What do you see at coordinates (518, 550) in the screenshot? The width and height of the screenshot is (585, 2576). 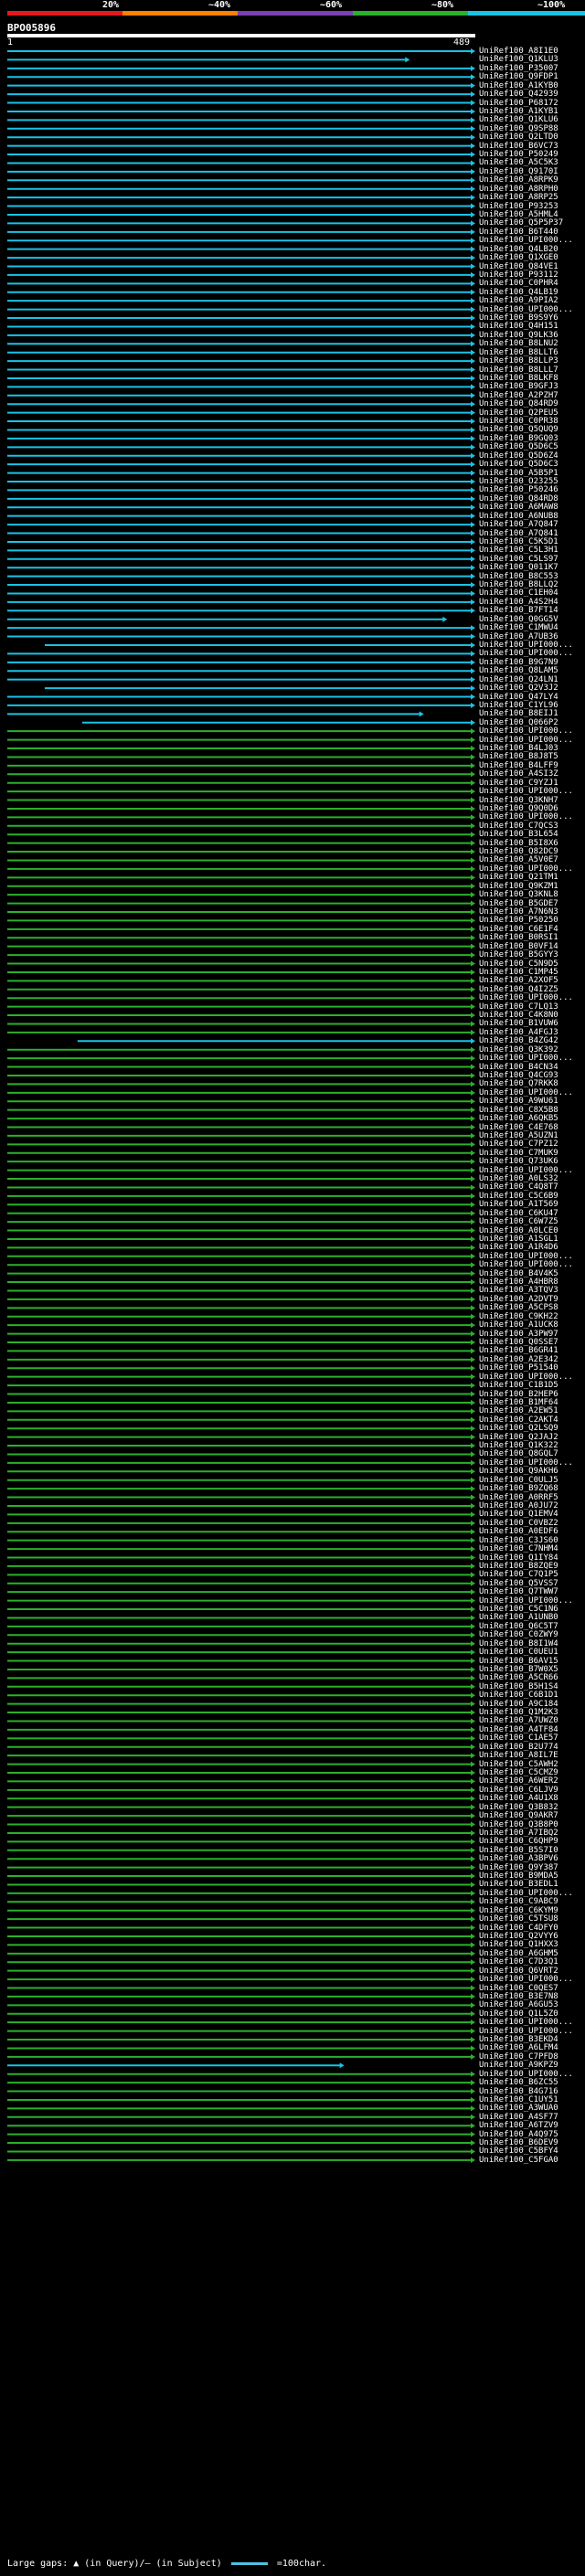 I see `hit-label: UniRef100_C5L3H1` at bounding box center [518, 550].